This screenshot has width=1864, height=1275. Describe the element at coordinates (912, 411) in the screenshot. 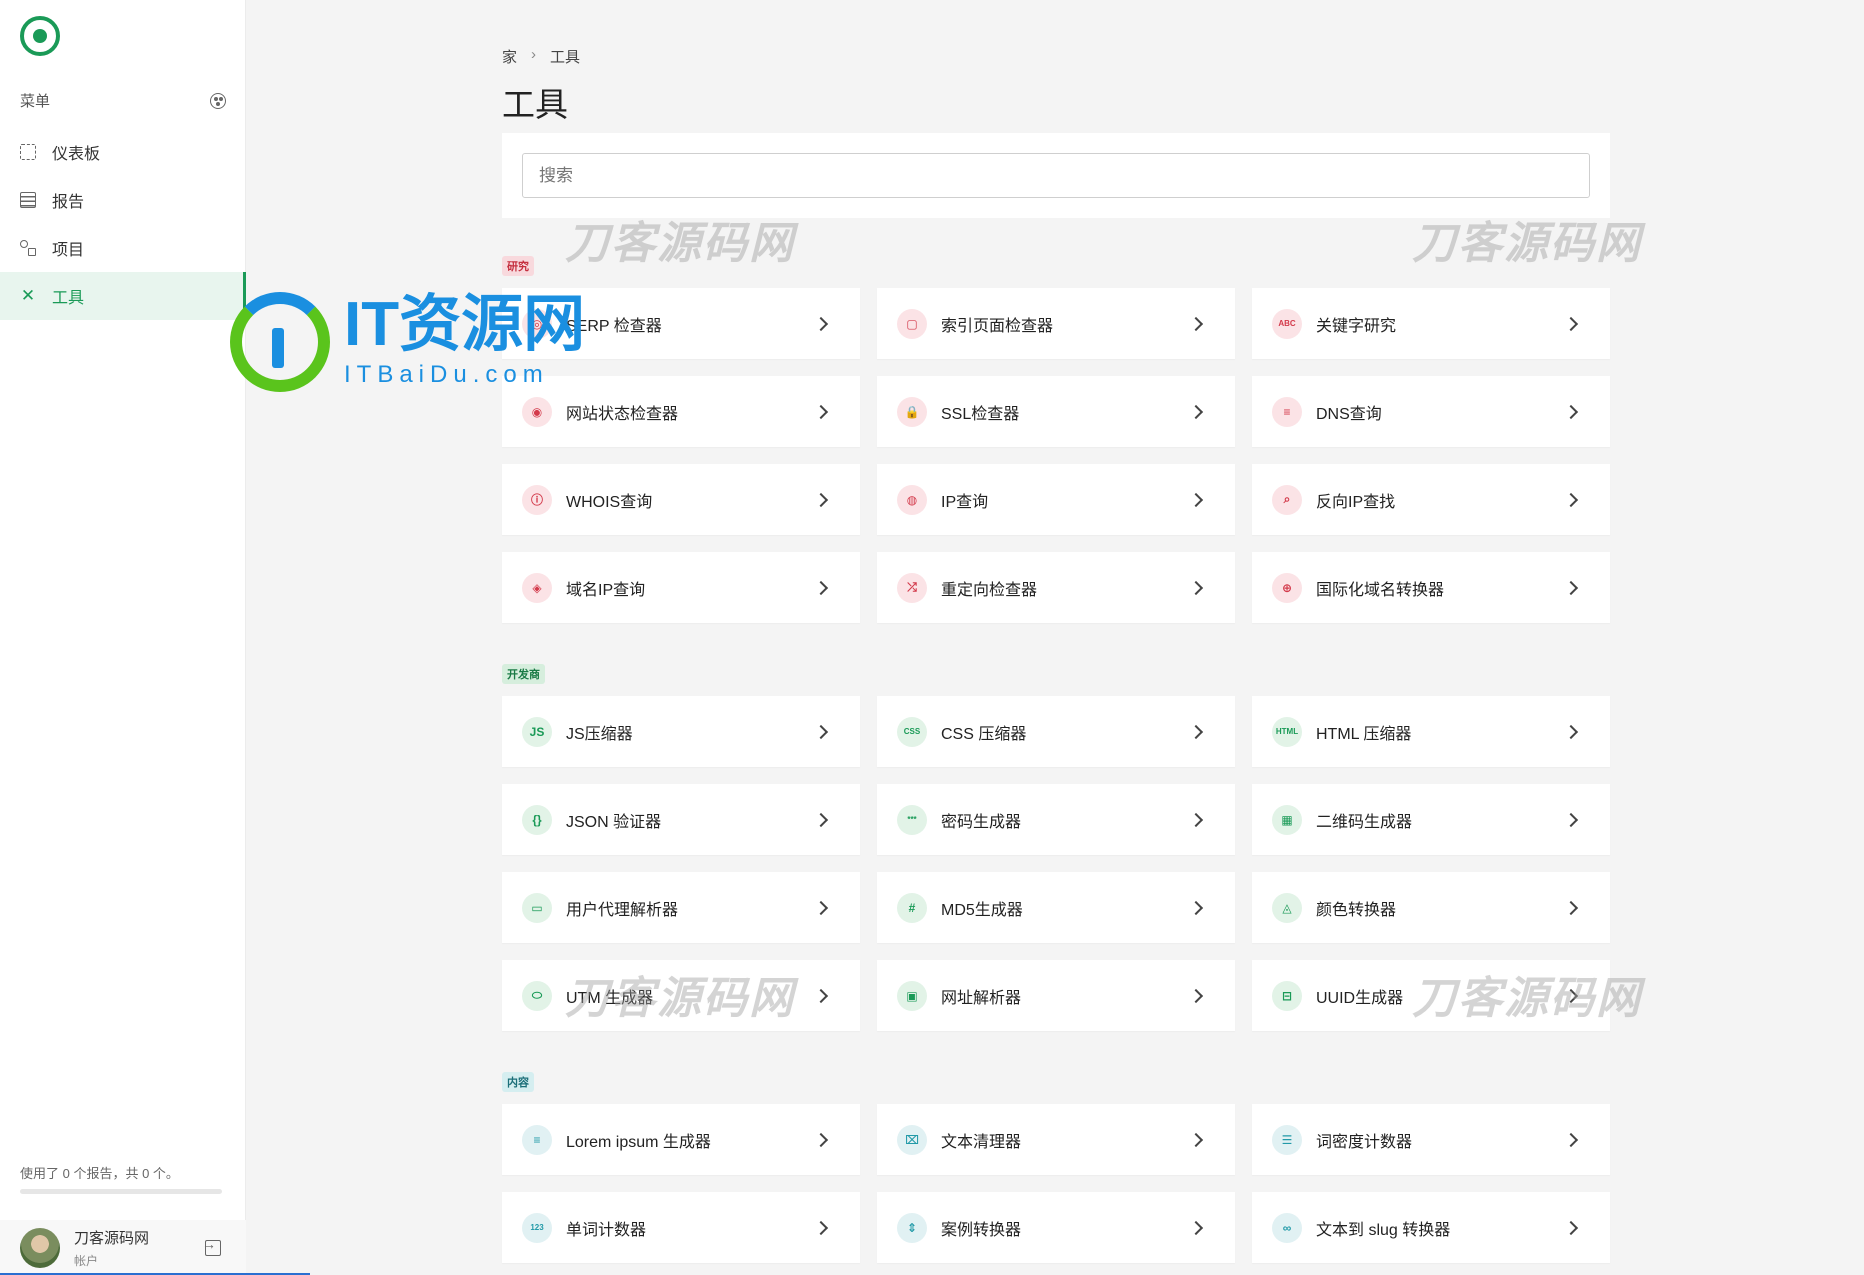

I see `lock-icon: 🔒` at that location.